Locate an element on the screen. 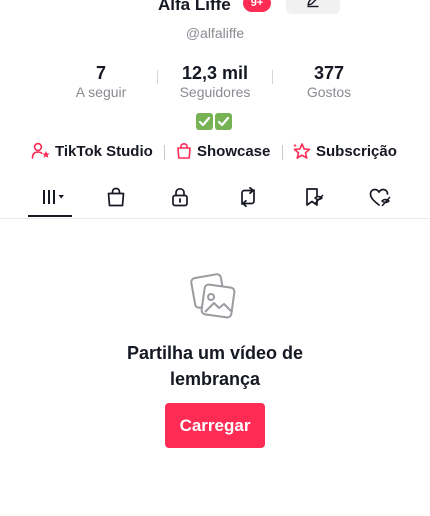 This screenshot has width=430, height=516. tab-liked is located at coordinates (380, 197).